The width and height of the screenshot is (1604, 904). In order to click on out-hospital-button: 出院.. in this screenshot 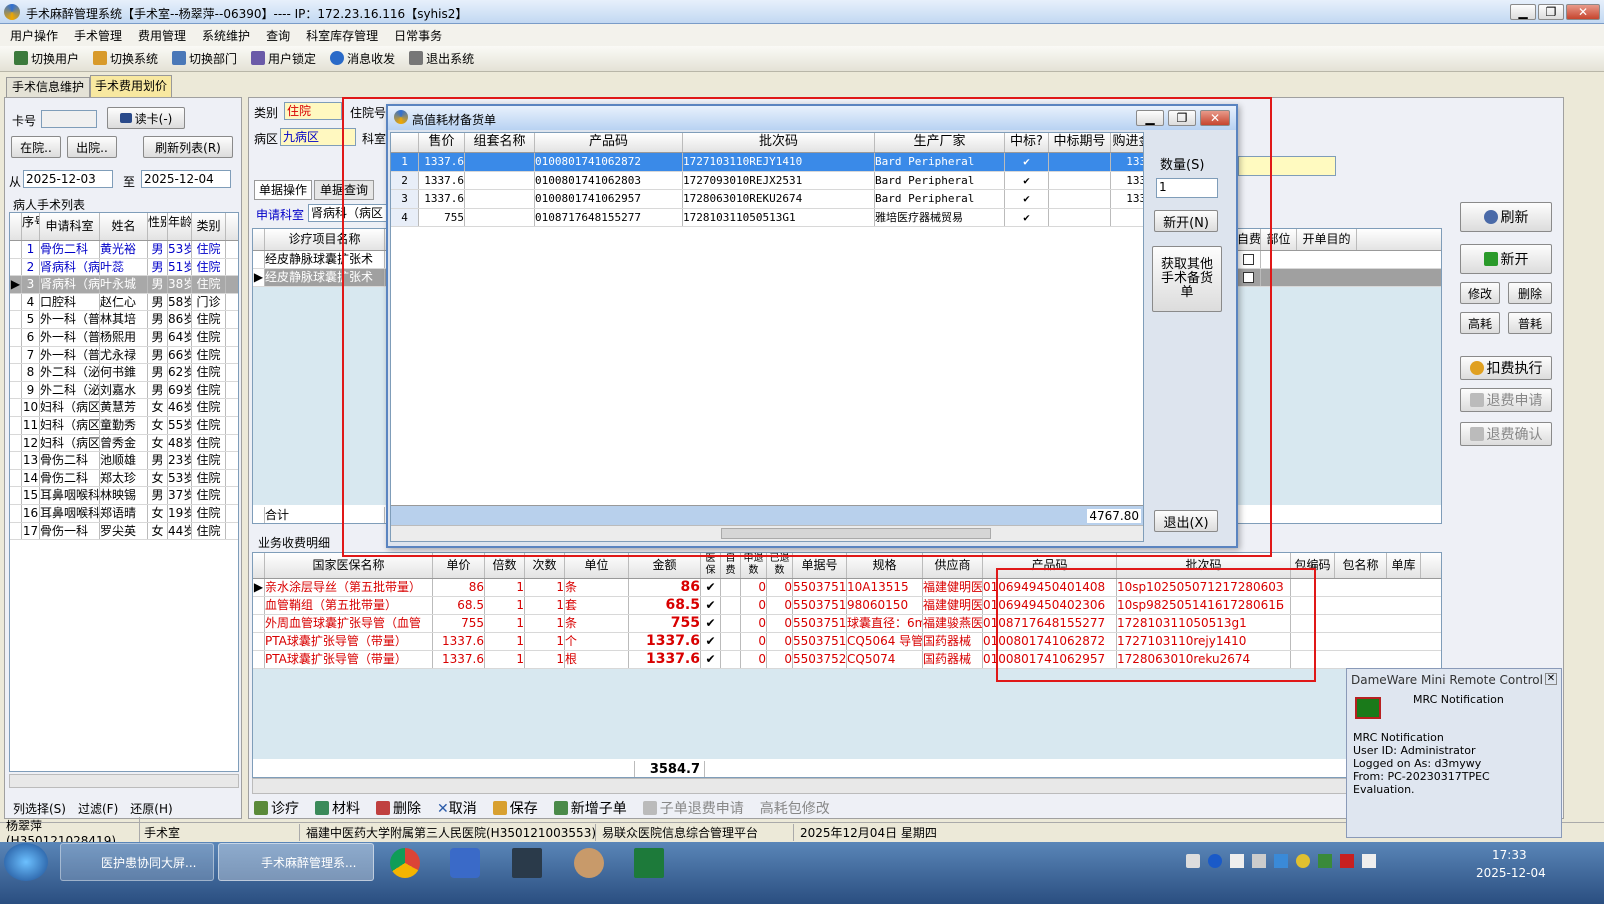, I will do `click(92, 147)`.